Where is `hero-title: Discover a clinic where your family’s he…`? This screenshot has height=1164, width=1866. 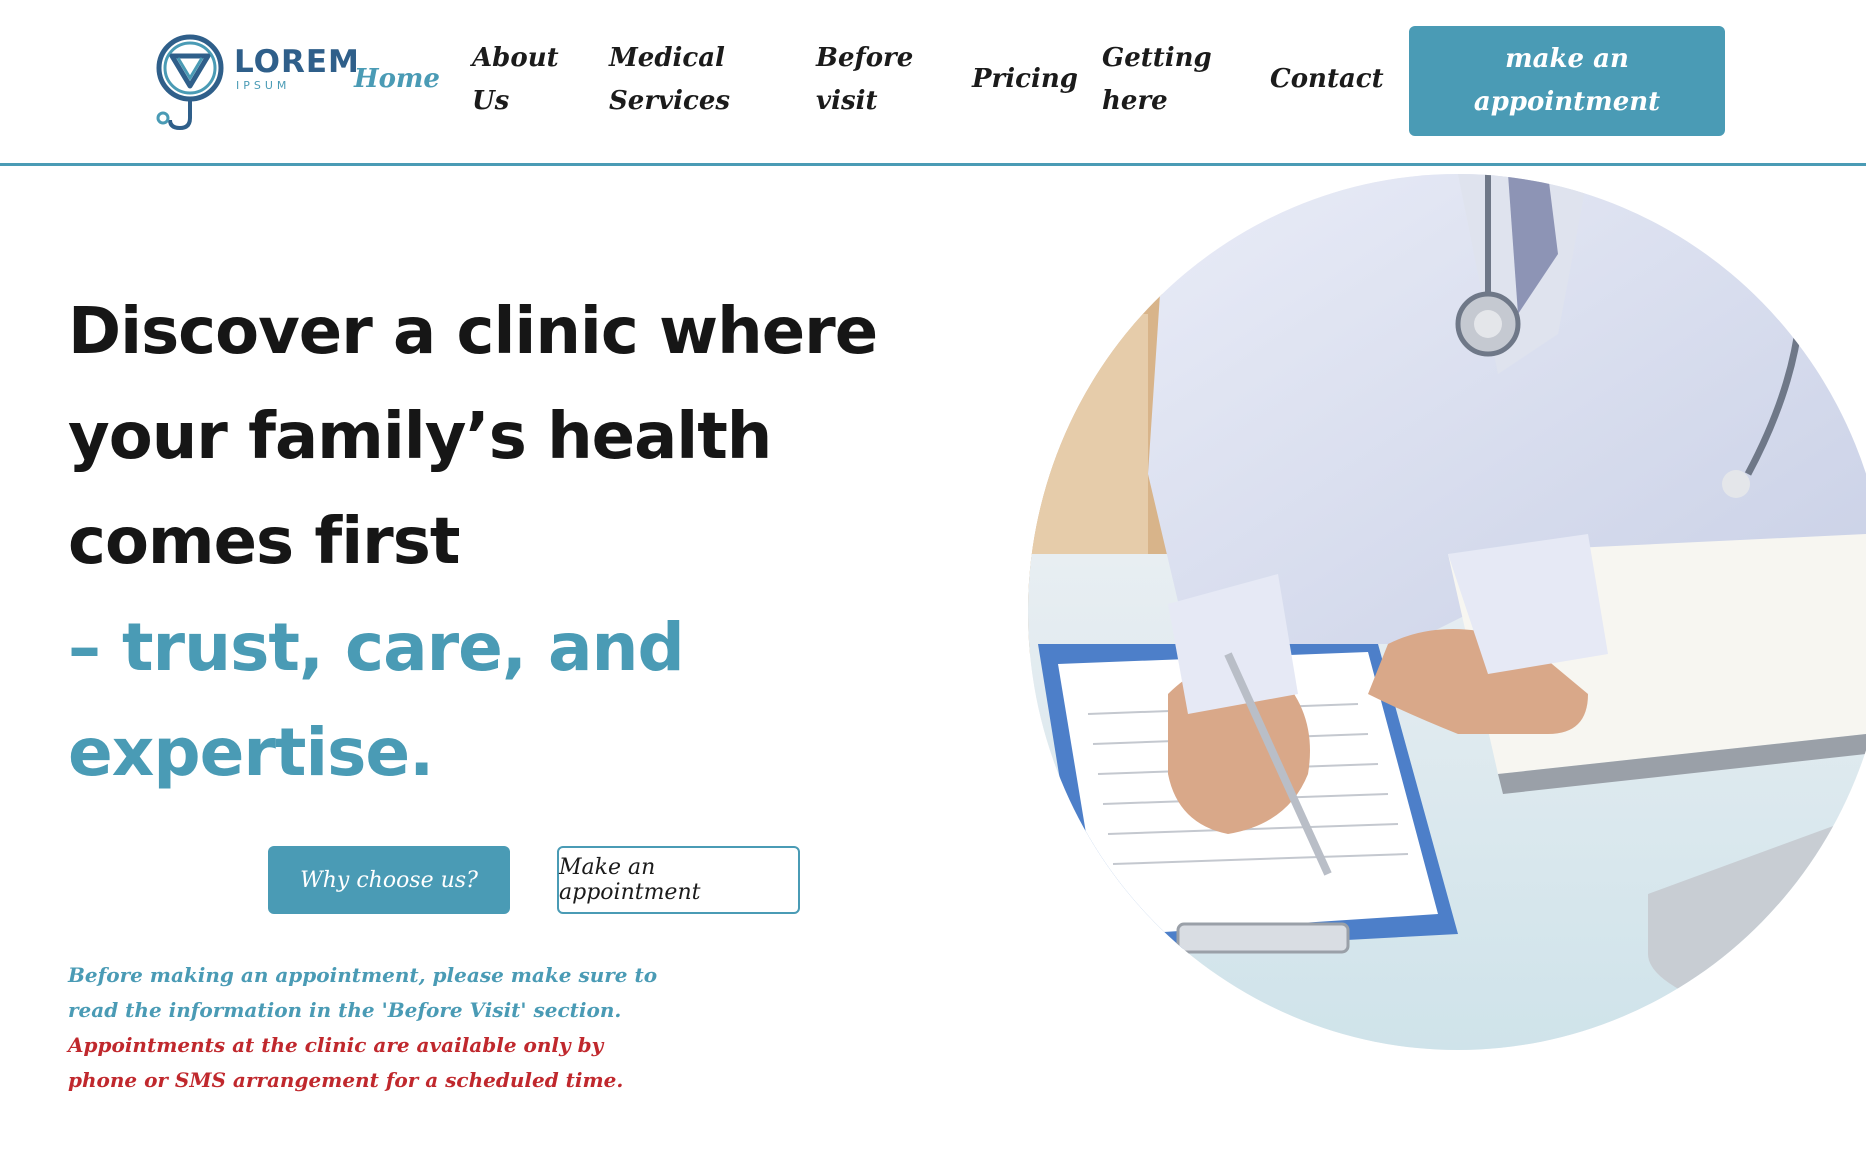 hero-title: Discover a clinic where your family’s he… is located at coordinates (473, 437).